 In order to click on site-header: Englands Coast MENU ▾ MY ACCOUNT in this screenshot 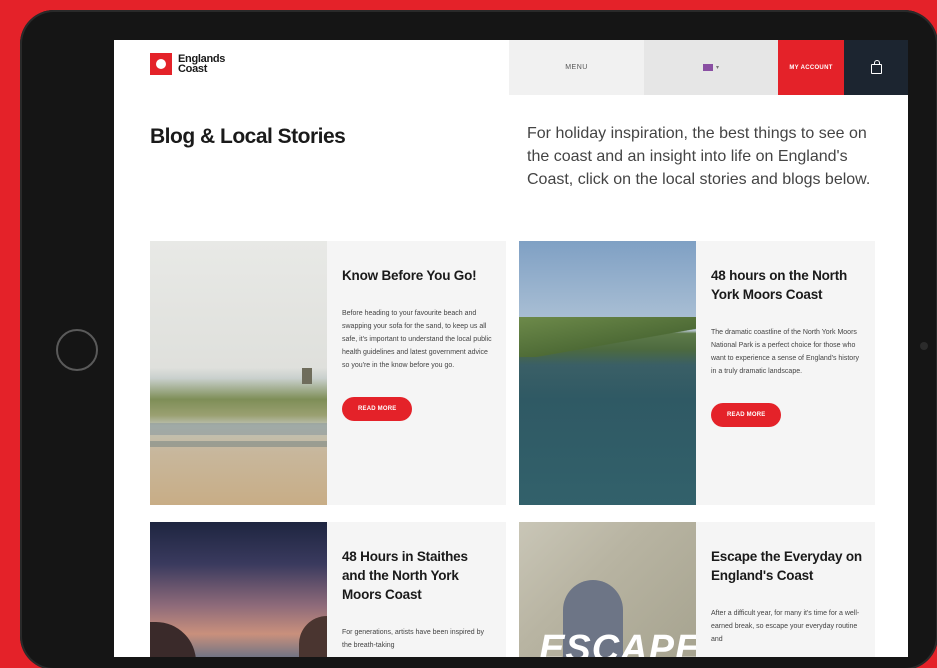, I will do `click(511, 67)`.